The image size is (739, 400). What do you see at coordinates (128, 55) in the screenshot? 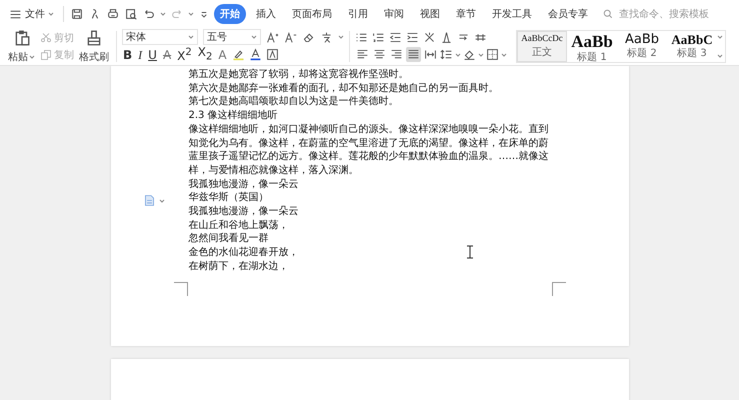
I see `format-button: B` at bounding box center [128, 55].